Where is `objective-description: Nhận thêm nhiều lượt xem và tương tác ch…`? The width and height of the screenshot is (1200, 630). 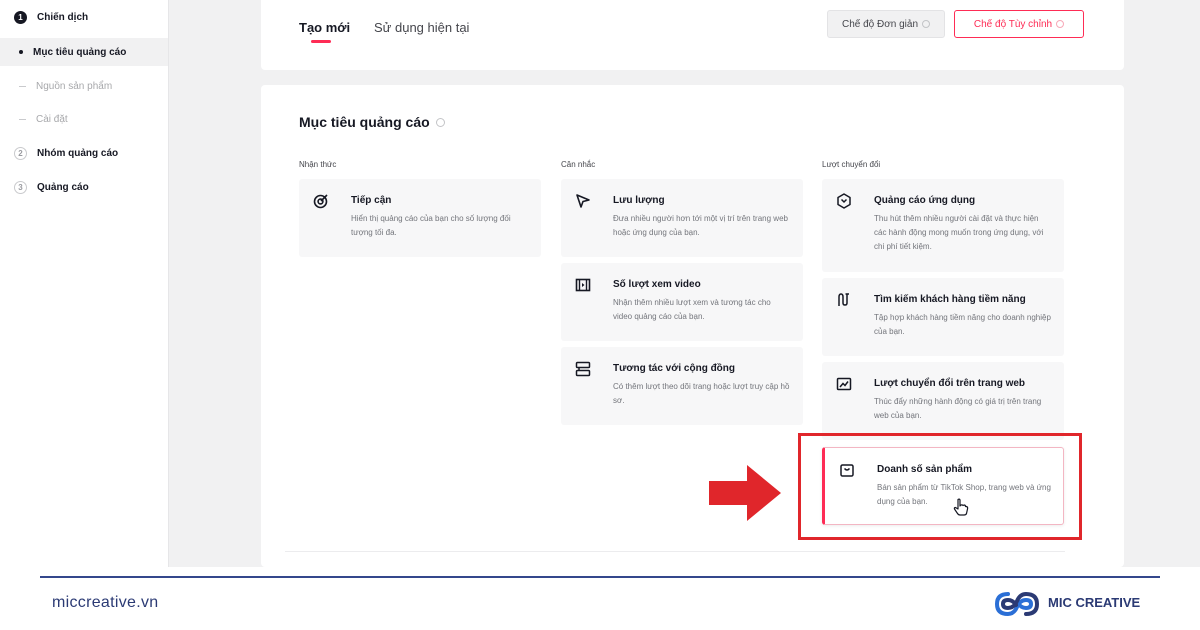 objective-description: Nhận thêm nhiều lượt xem và tương tác ch… is located at coordinates (692, 309).